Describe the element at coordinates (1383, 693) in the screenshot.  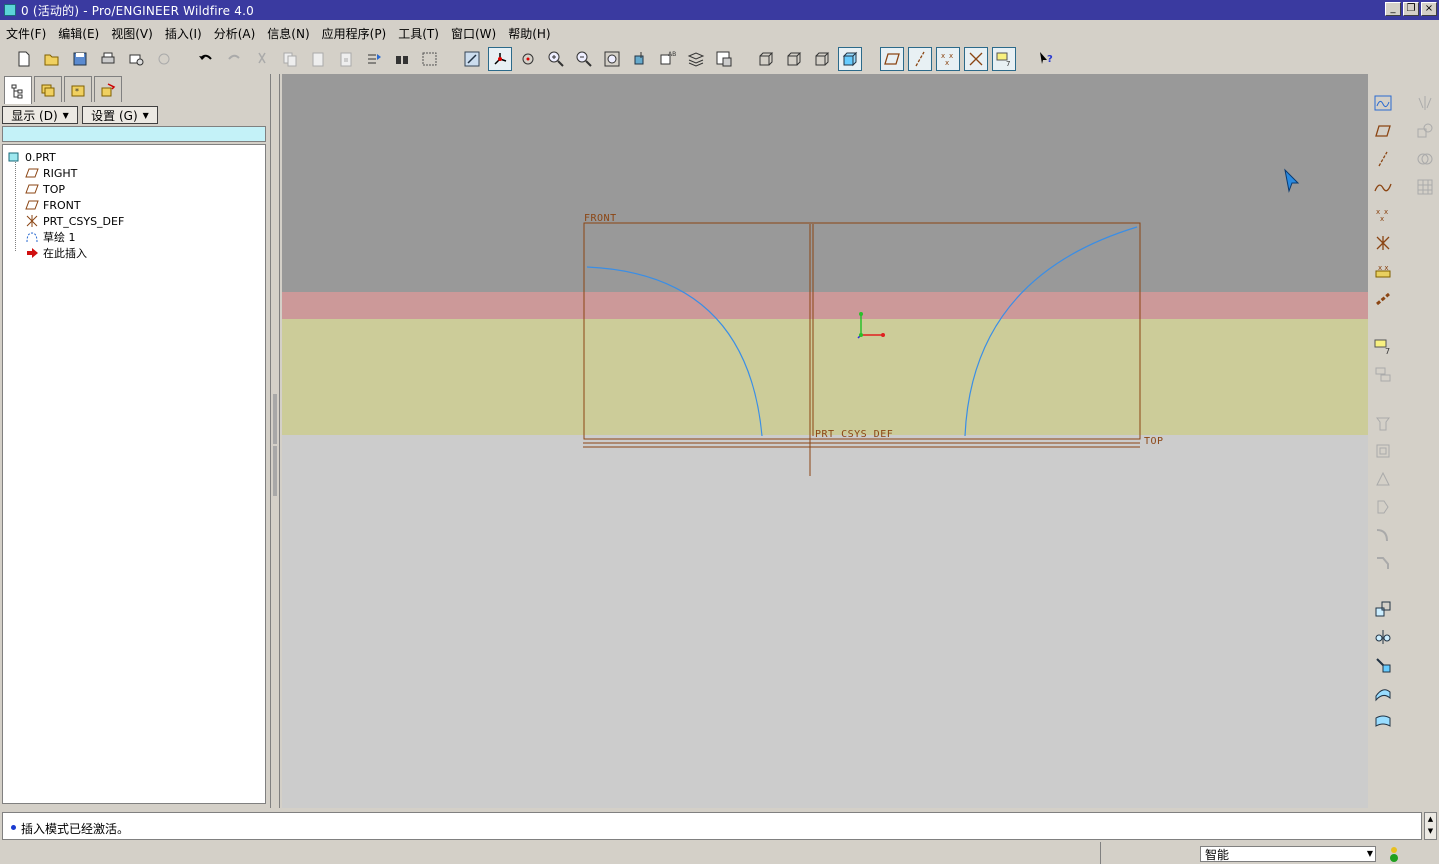
I see `trim-tool-button` at that location.